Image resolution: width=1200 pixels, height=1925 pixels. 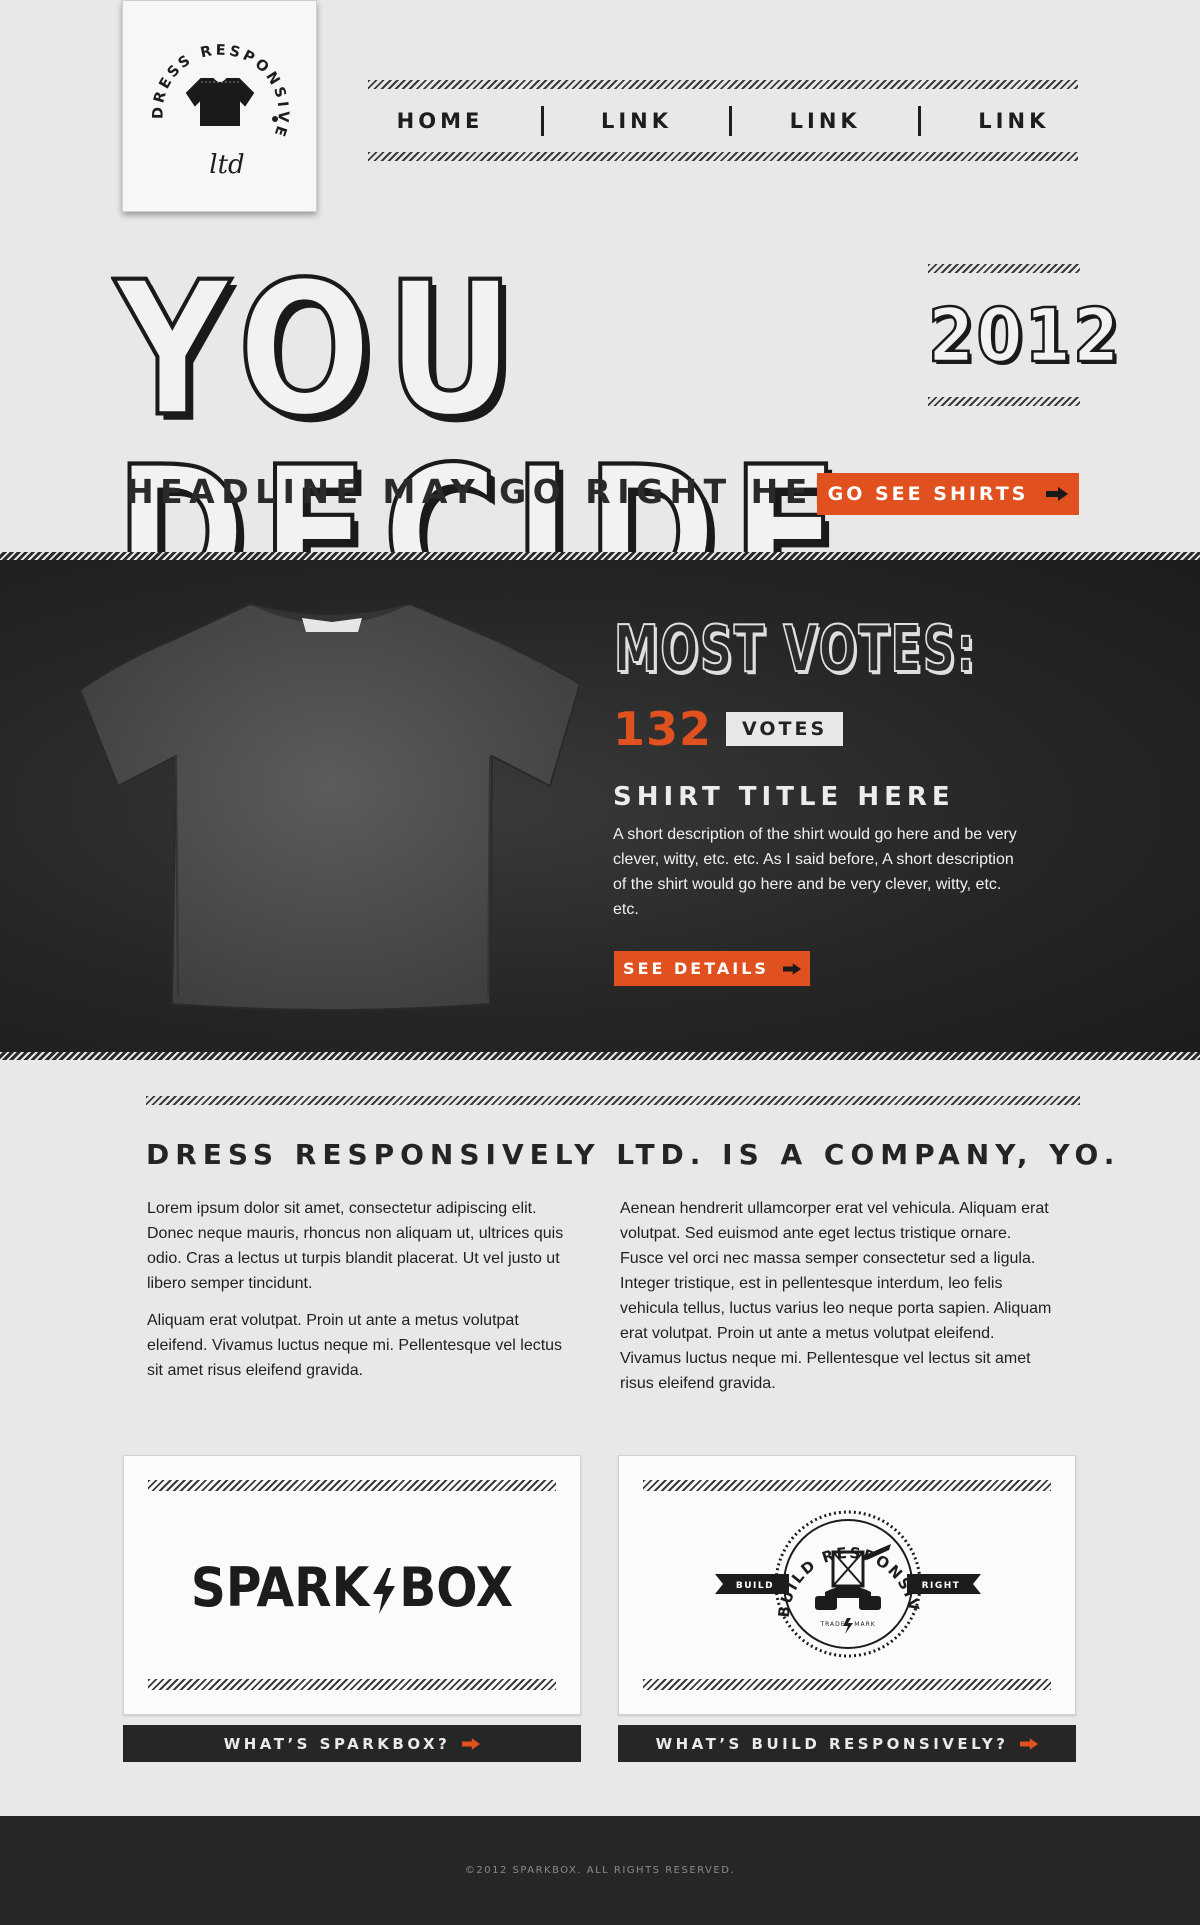 I want to click on nav-link-2: LINK, so click(x=825, y=121).